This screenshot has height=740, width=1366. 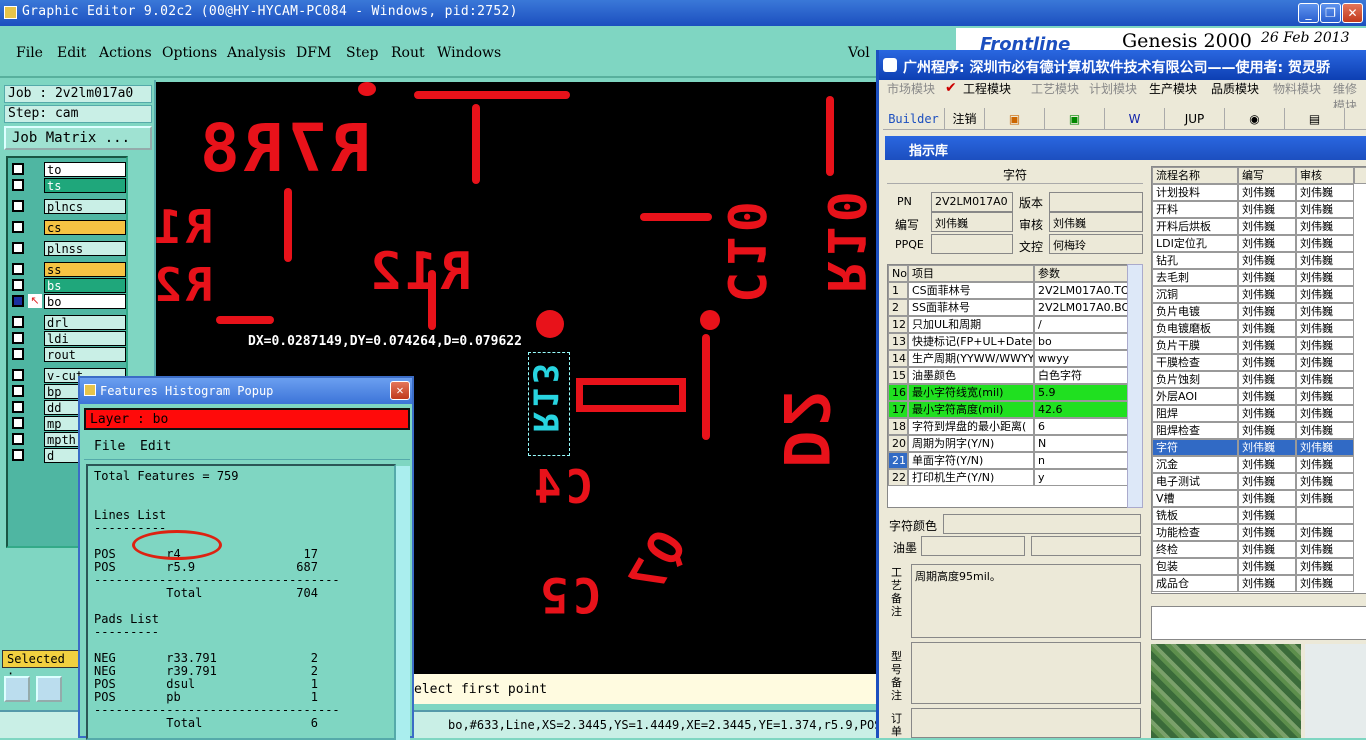 What do you see at coordinates (911, 88) in the screenshot?
I see `module-tab: 市场模块` at bounding box center [911, 88].